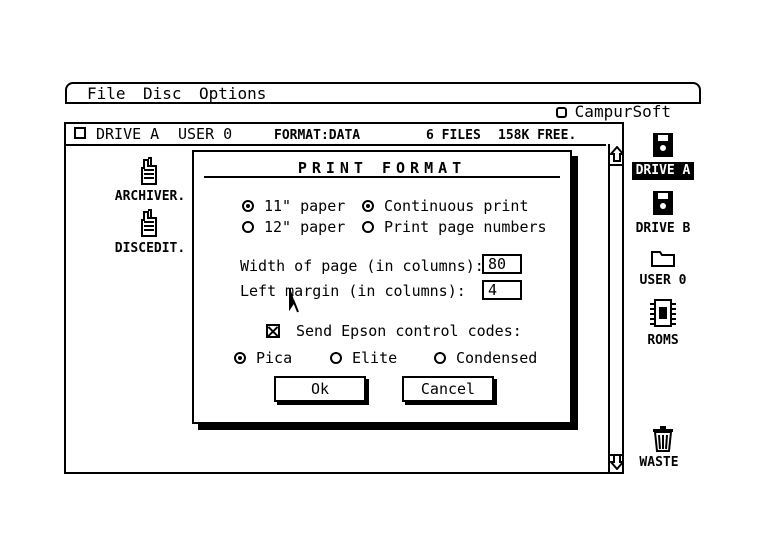  What do you see at coordinates (382, 177) in the screenshot?
I see `dialog-title-rule` at bounding box center [382, 177].